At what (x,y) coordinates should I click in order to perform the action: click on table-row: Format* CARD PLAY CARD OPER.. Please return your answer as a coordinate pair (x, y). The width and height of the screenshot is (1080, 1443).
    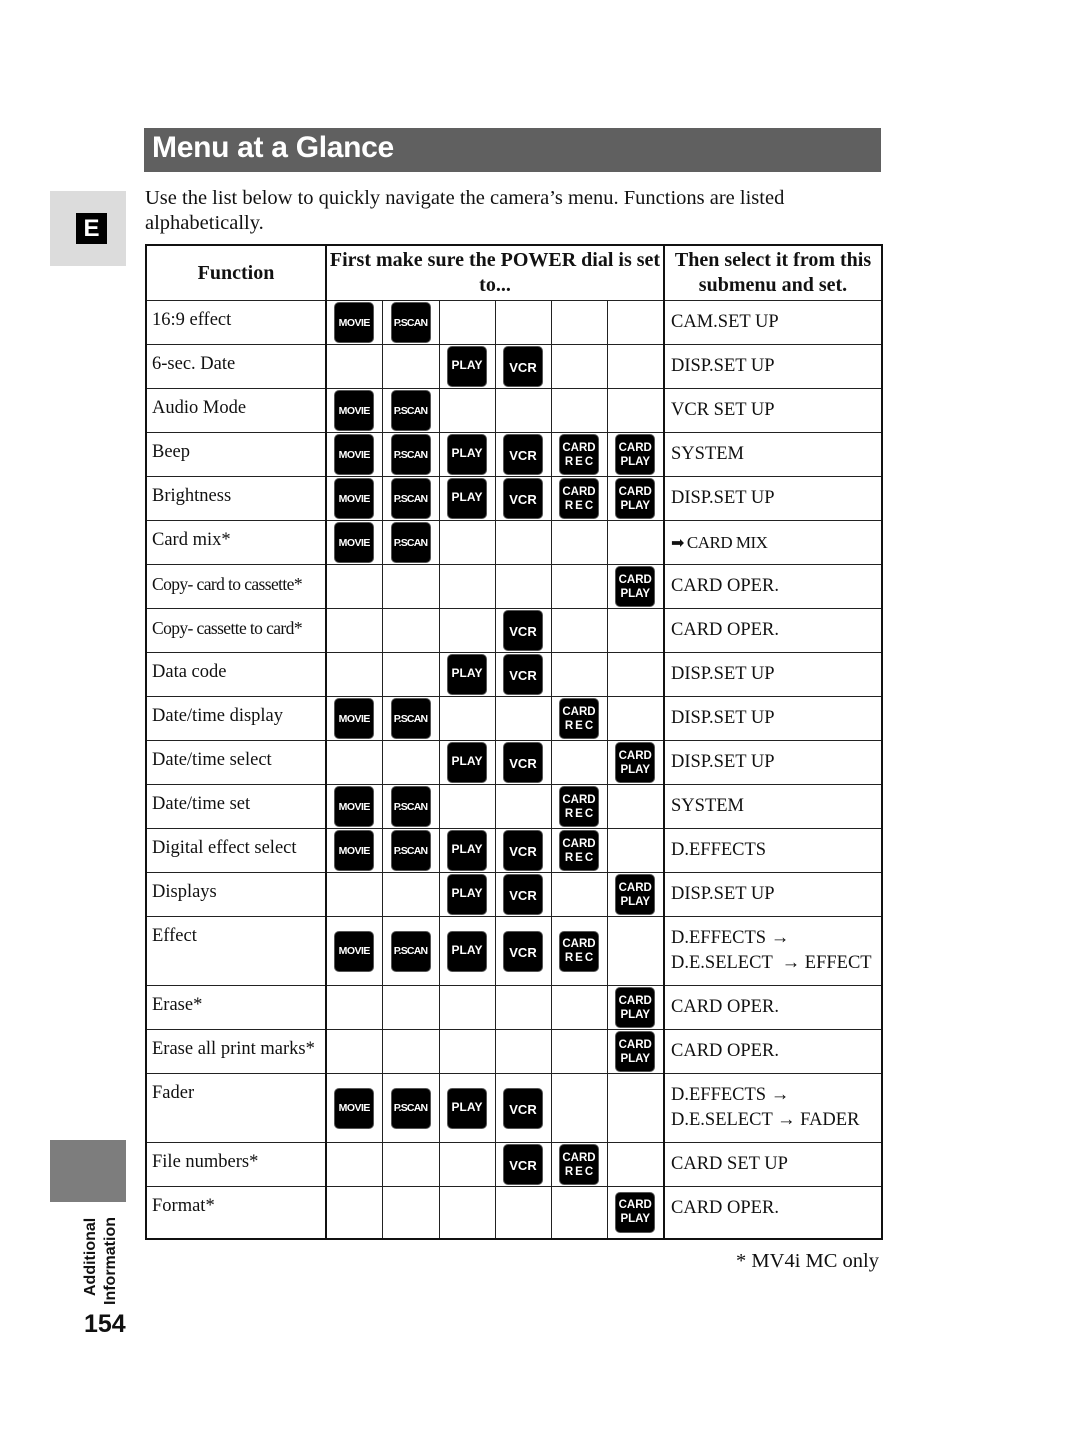
    Looking at the image, I should click on (514, 1212).